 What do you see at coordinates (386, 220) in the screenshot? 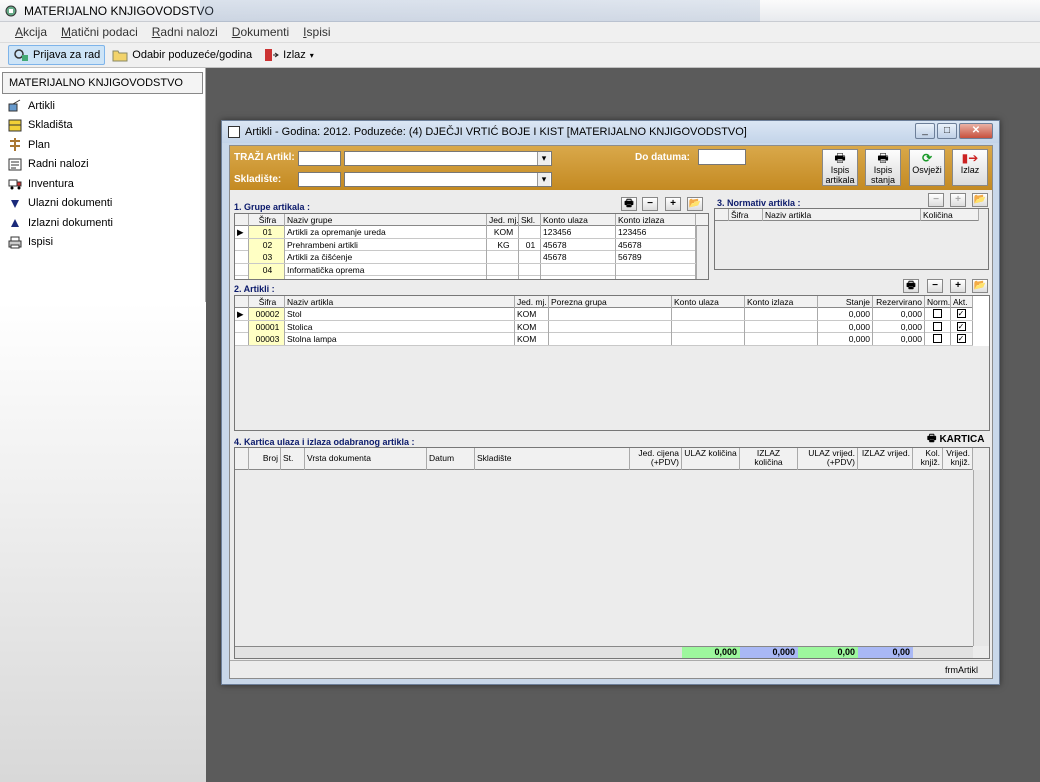
I see `col-naziv-grupe: Naziv grupe` at bounding box center [386, 220].